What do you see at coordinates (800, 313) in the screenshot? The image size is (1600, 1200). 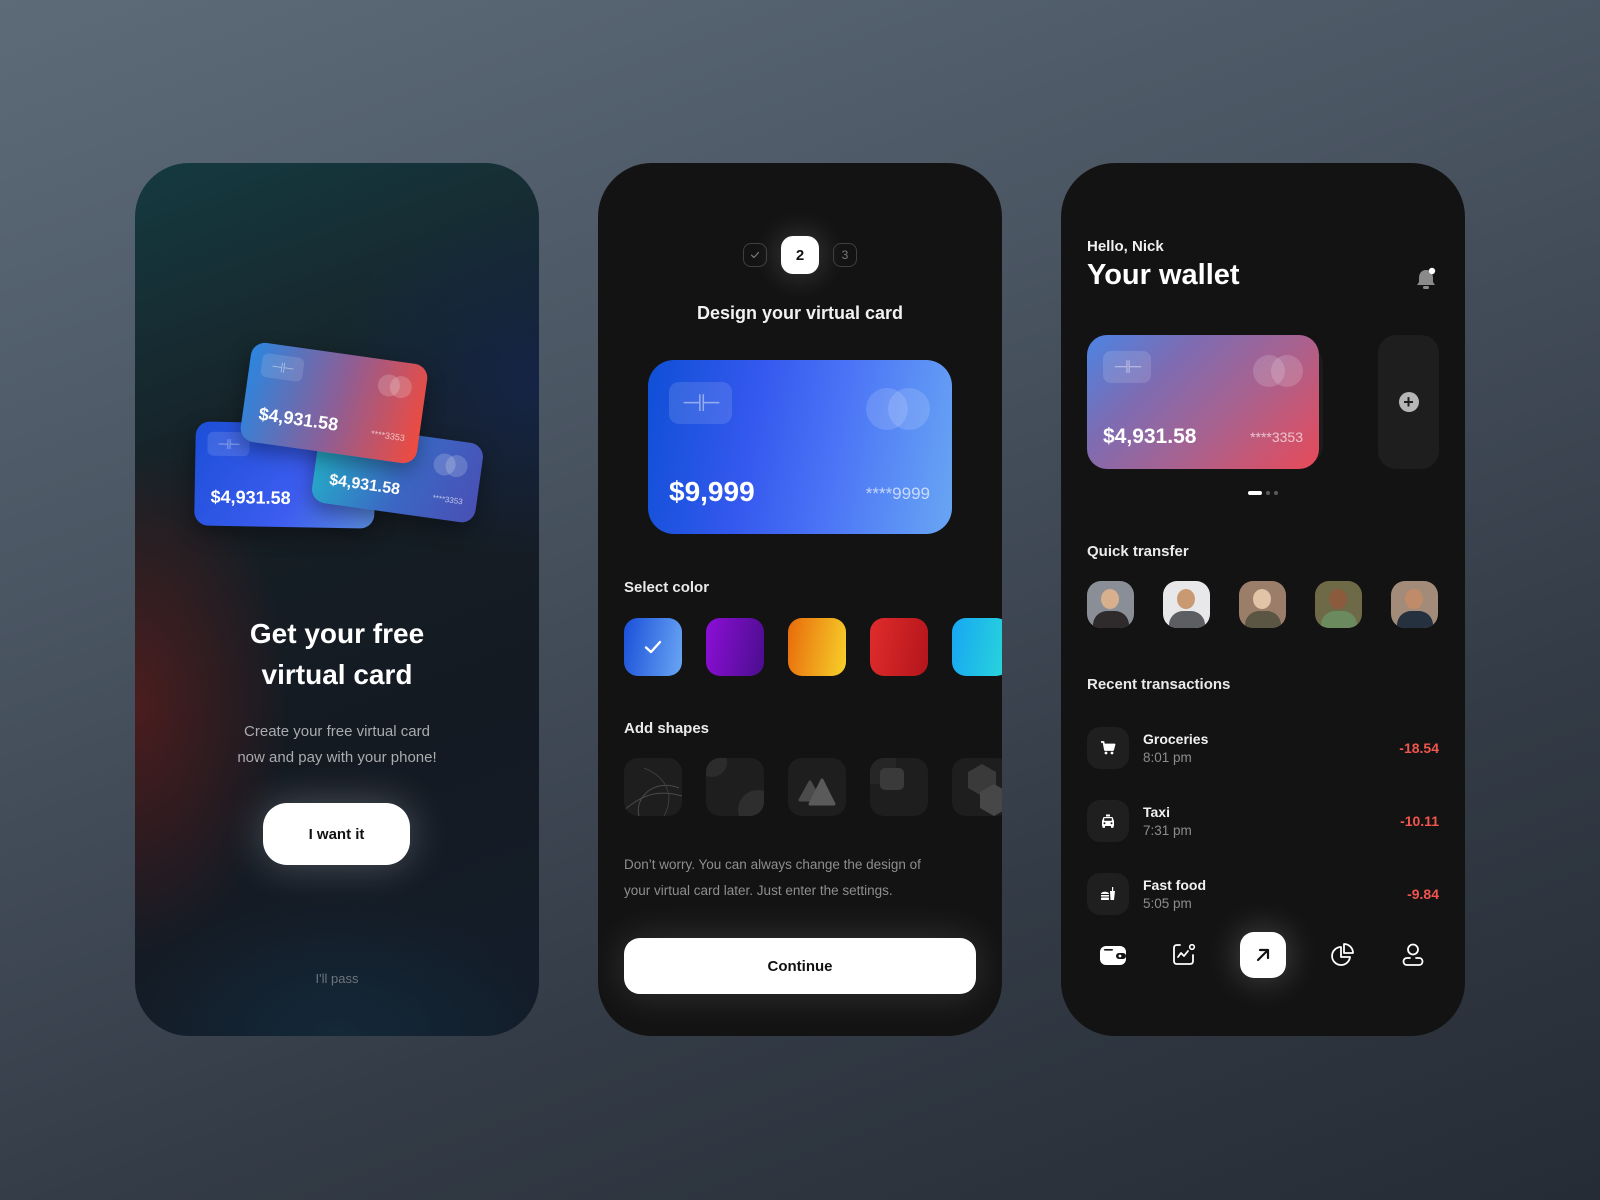 I see `design-title: Design your virtual card` at bounding box center [800, 313].